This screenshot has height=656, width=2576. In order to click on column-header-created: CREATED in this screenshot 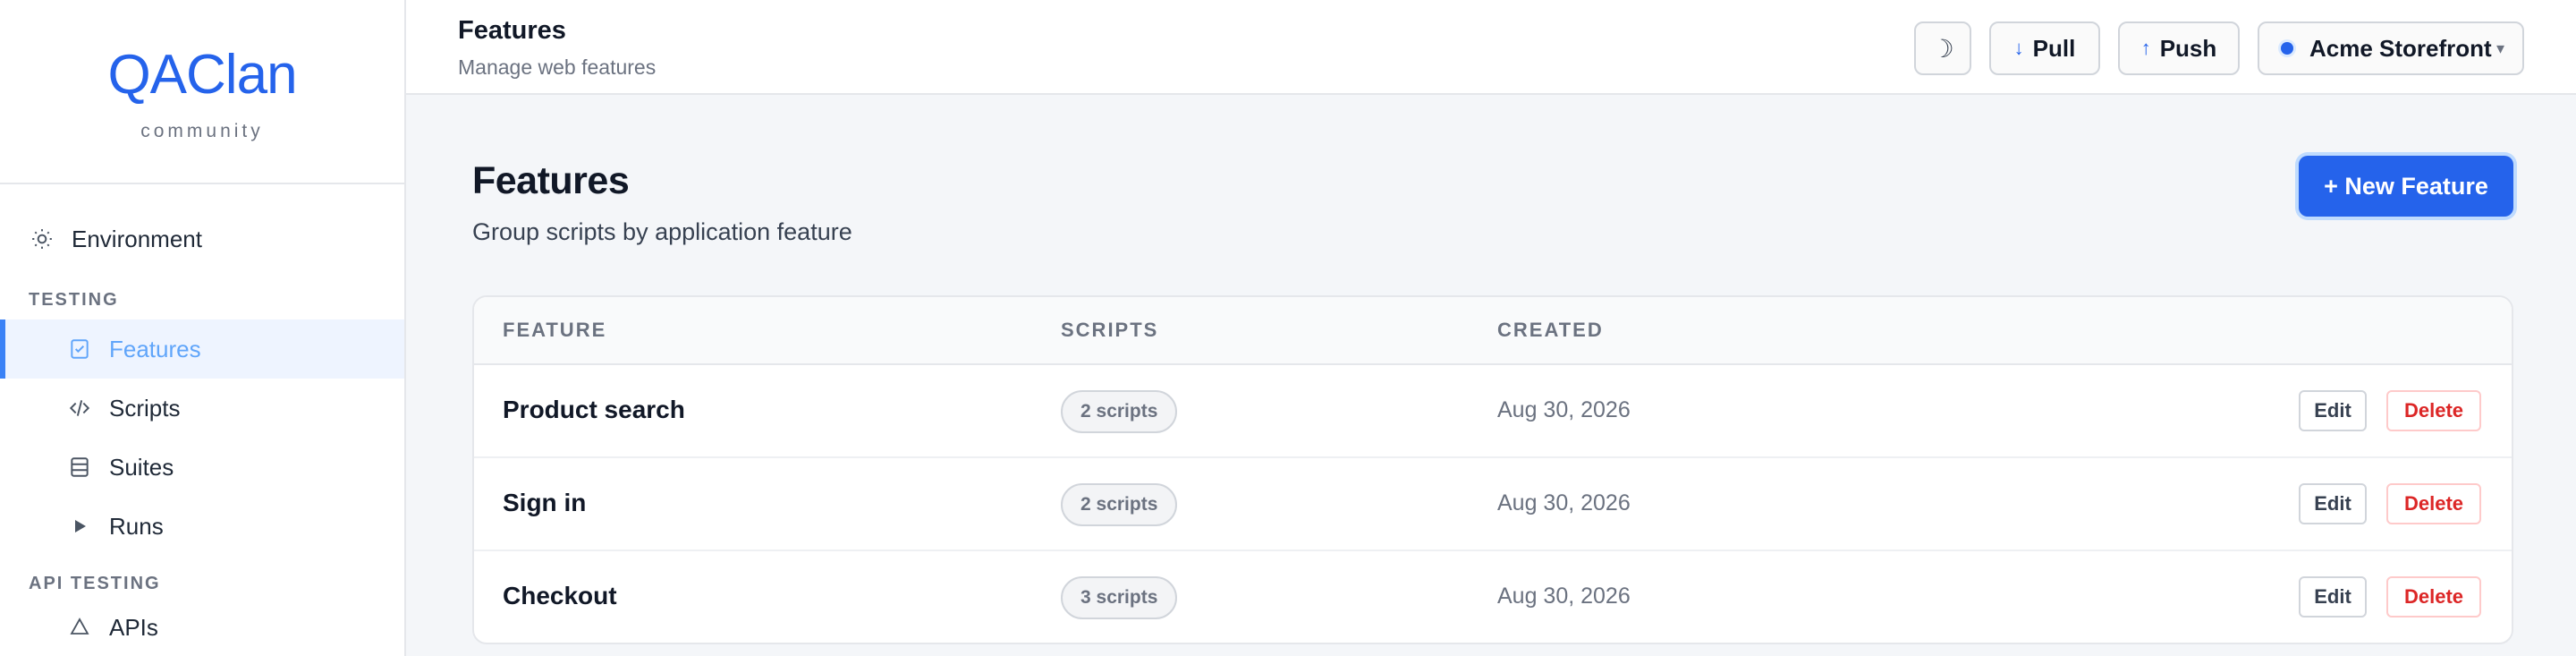, I will do `click(1550, 330)`.